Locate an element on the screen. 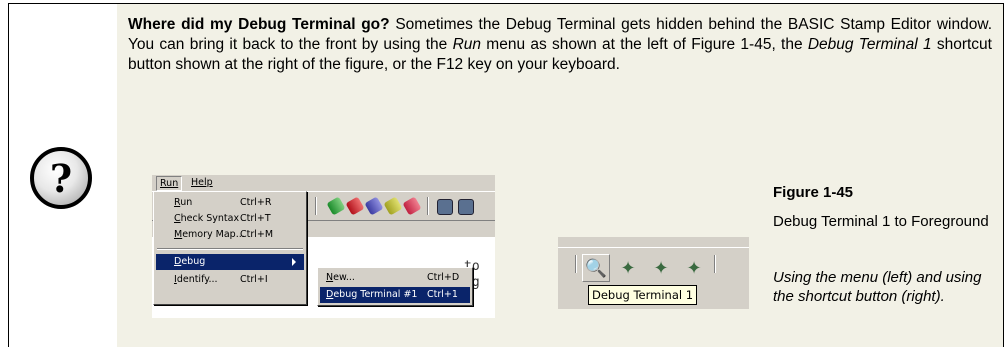 The image size is (1006, 347). green-chip-icon is located at coordinates (336, 206).